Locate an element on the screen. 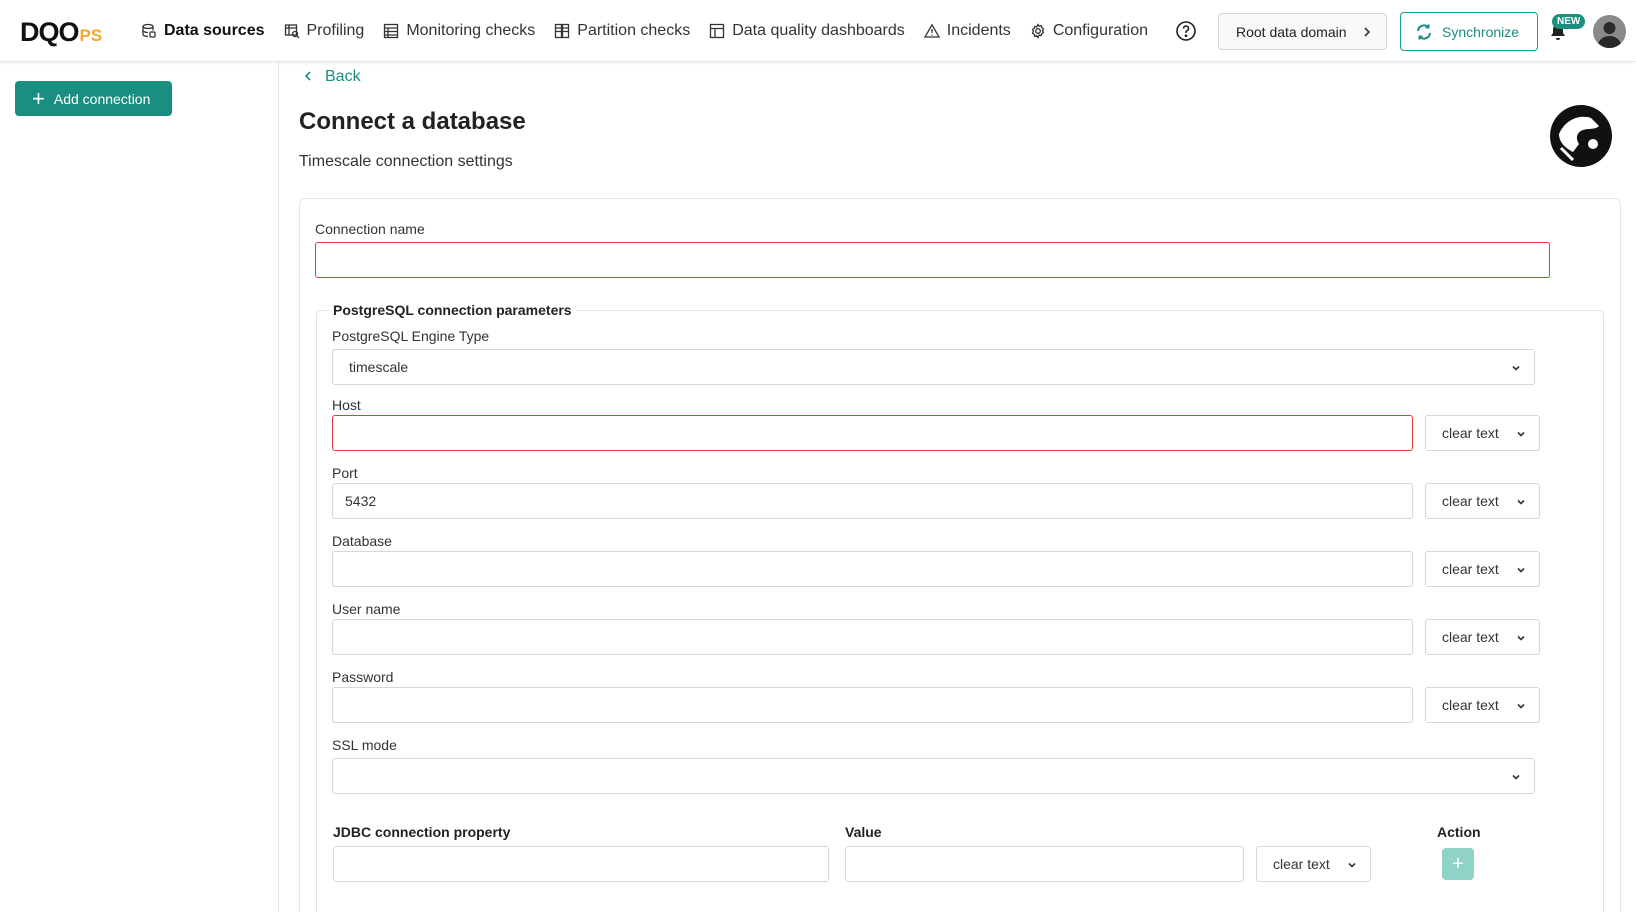  host-mode-select: clear text is located at coordinates (1482, 433).